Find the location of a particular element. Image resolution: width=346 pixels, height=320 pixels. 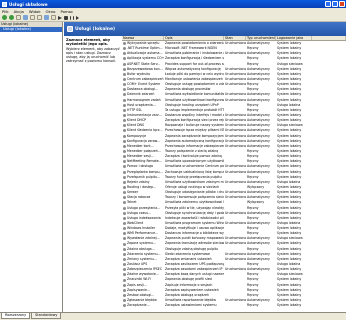

window-title: Usługi składowe is located at coordinates (28, 4).